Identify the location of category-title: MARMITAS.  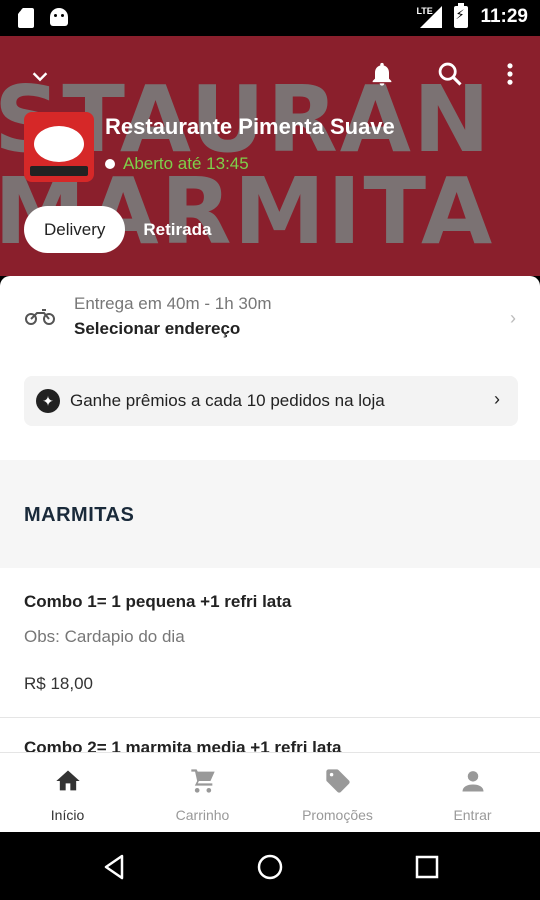
(79, 515).